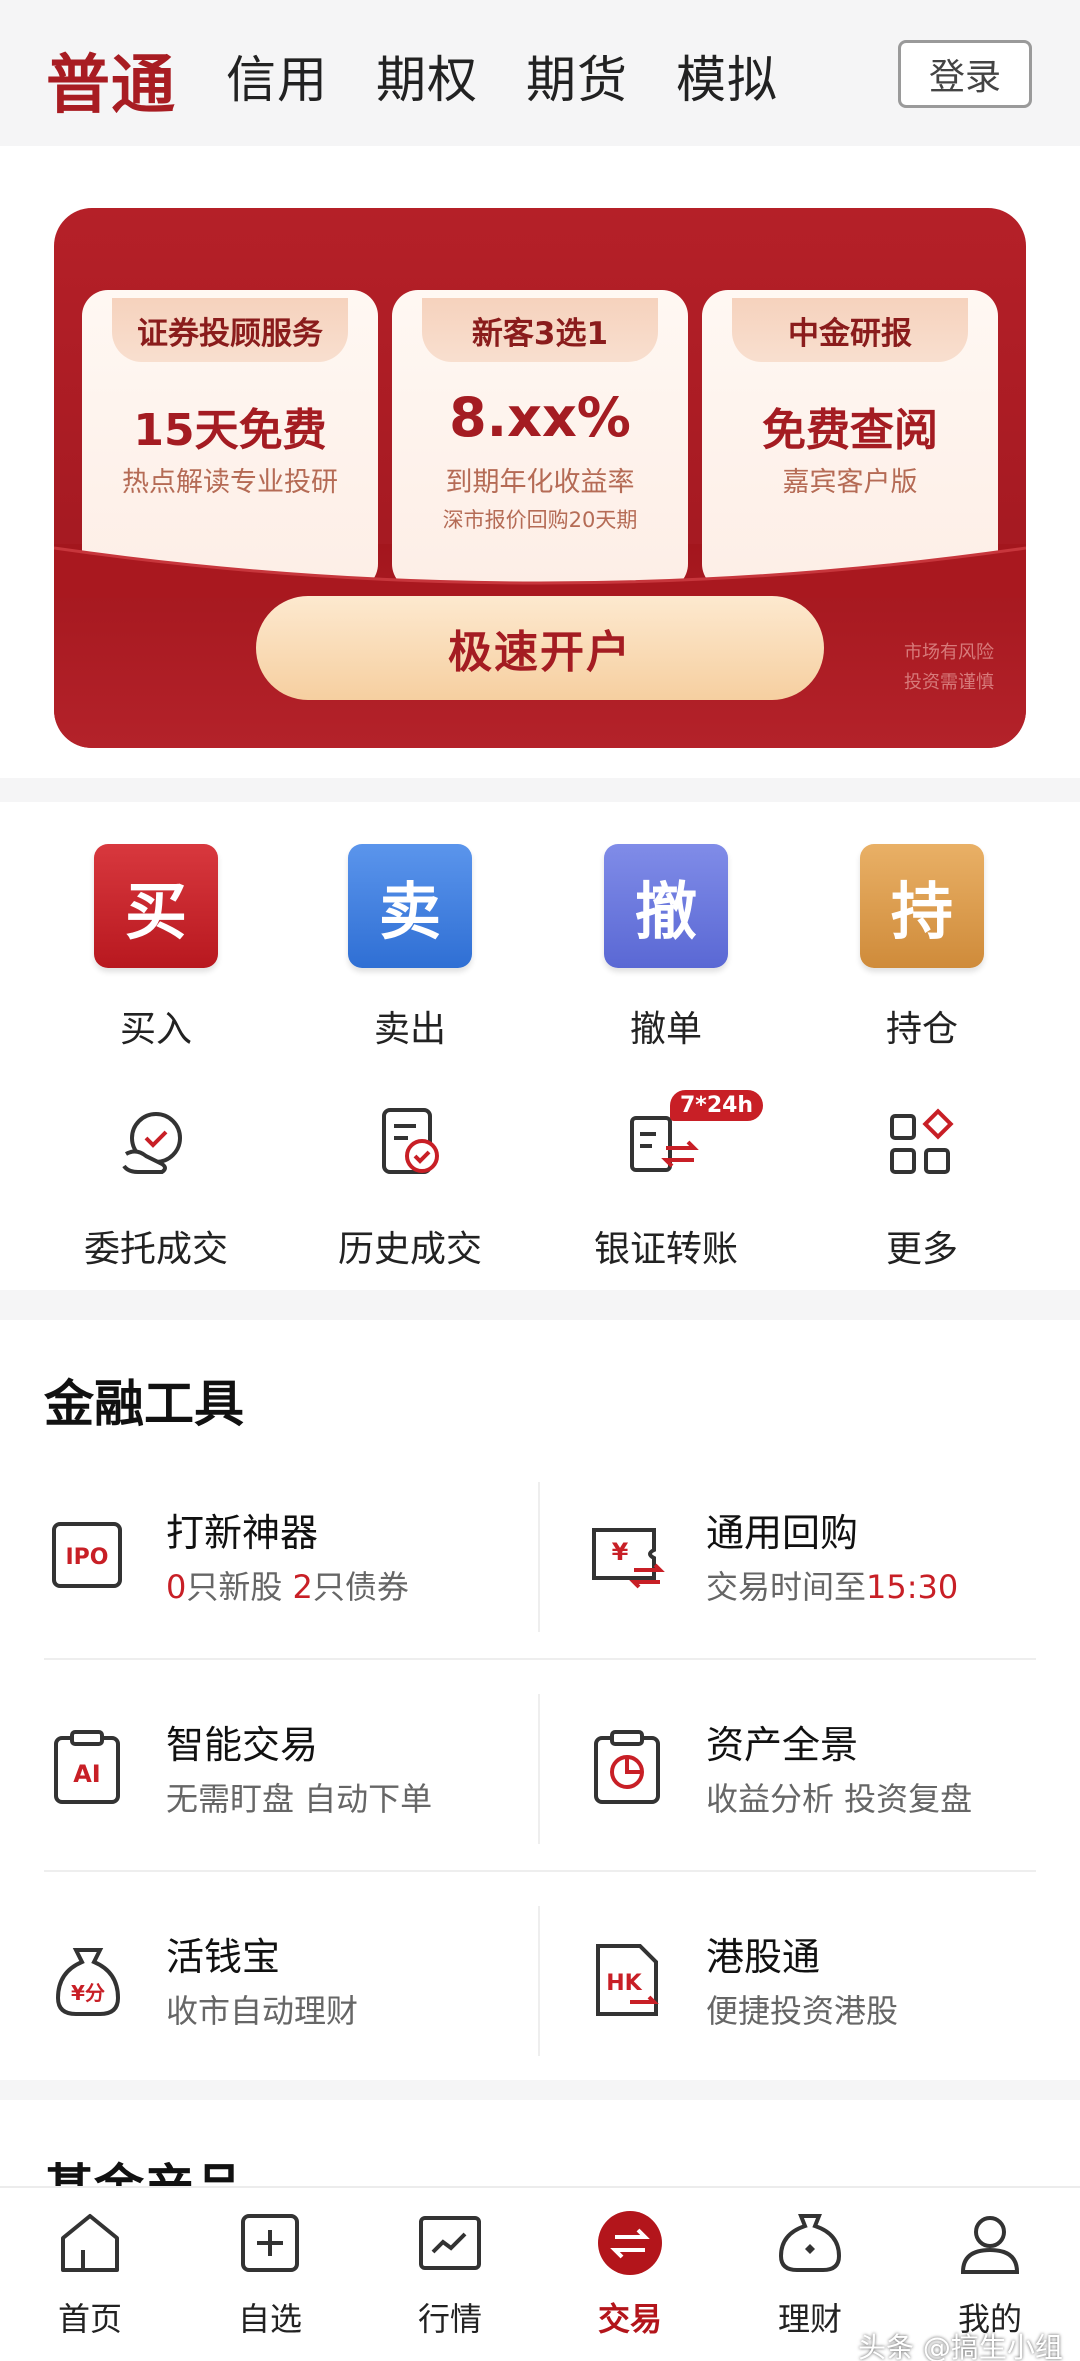 The height and width of the screenshot is (2361, 1080). Describe the element at coordinates (270, 1776) in the screenshot. I see `smart-trade-tool: AI 智能交易 无需盯盘 自动下单` at that location.